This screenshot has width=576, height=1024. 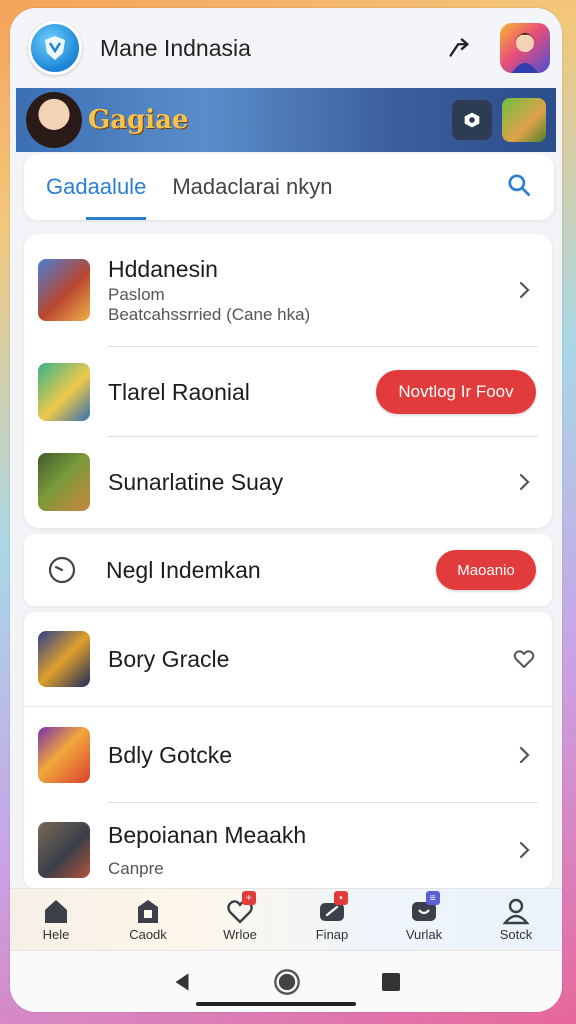 What do you see at coordinates (196, 481) in the screenshot?
I see `list-item-title: Sunarlatine Suay` at bounding box center [196, 481].